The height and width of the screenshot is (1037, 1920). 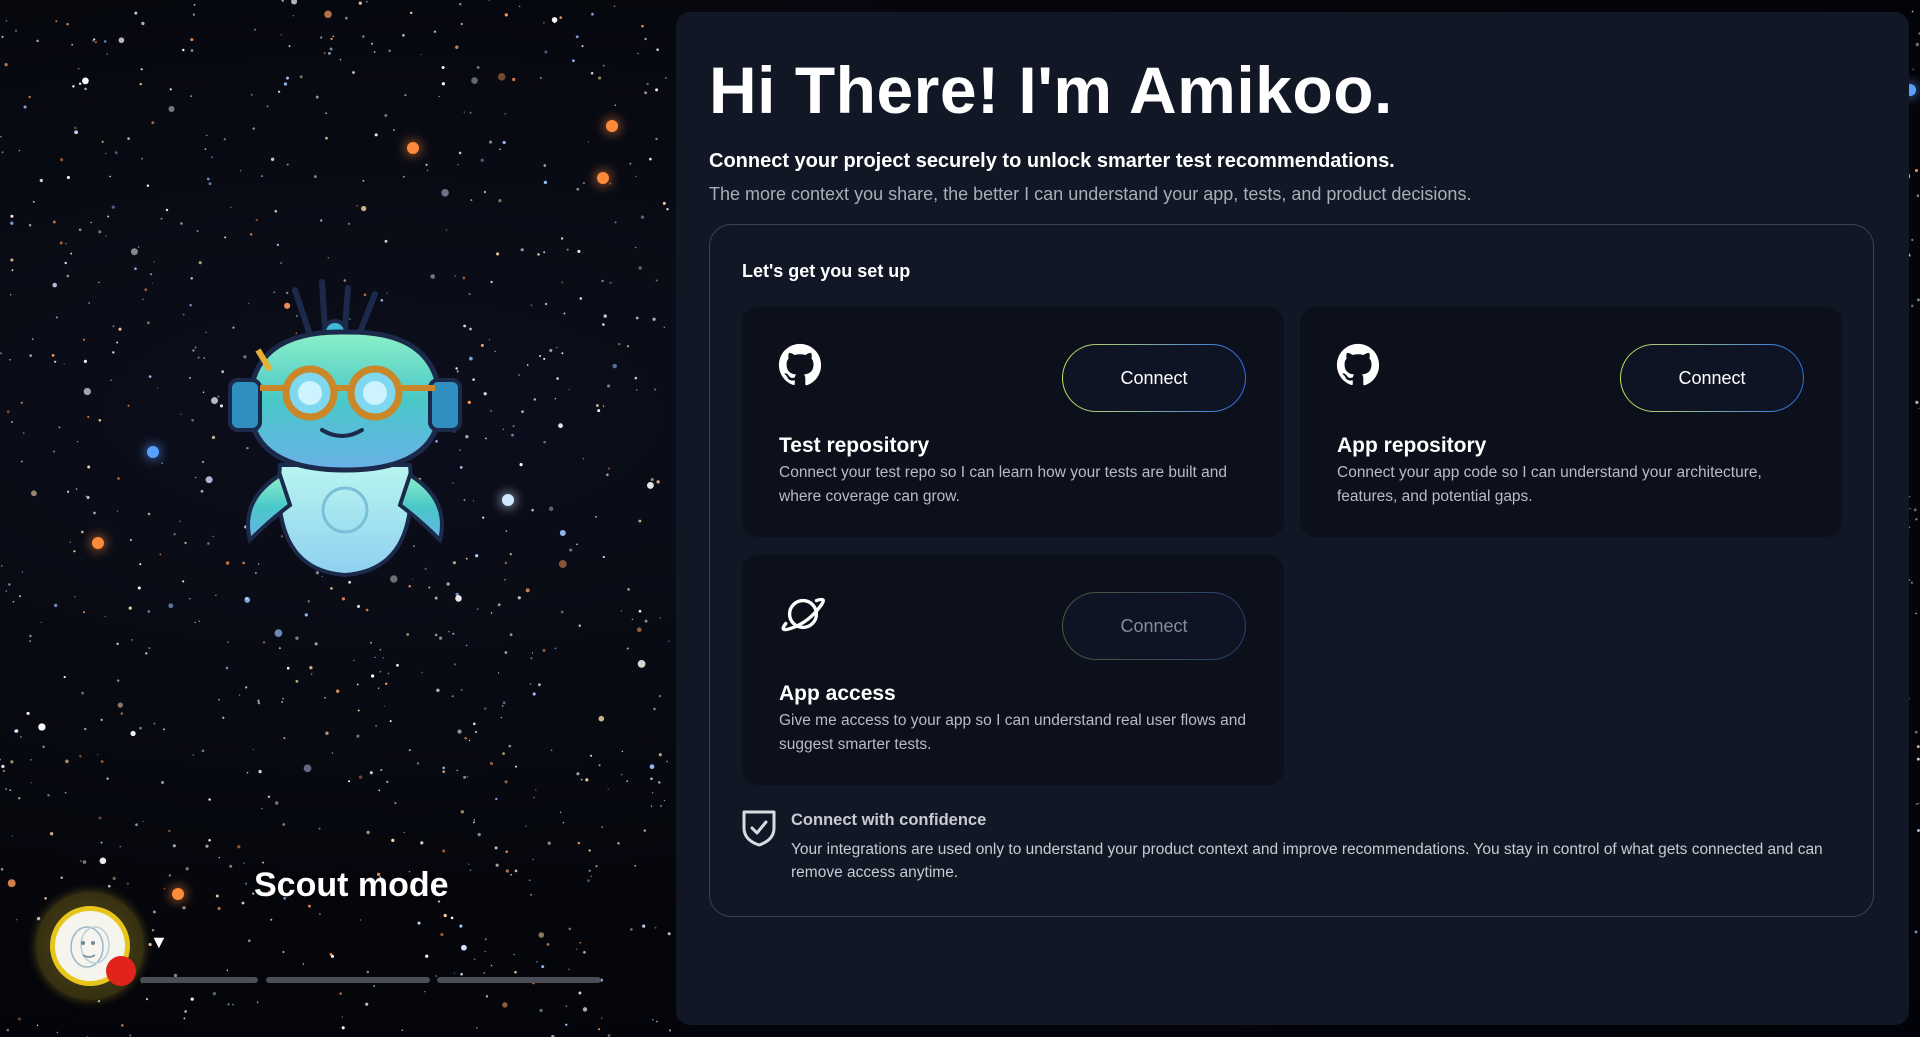 What do you see at coordinates (889, 820) in the screenshot?
I see `confidence-title: Connect with confidence` at bounding box center [889, 820].